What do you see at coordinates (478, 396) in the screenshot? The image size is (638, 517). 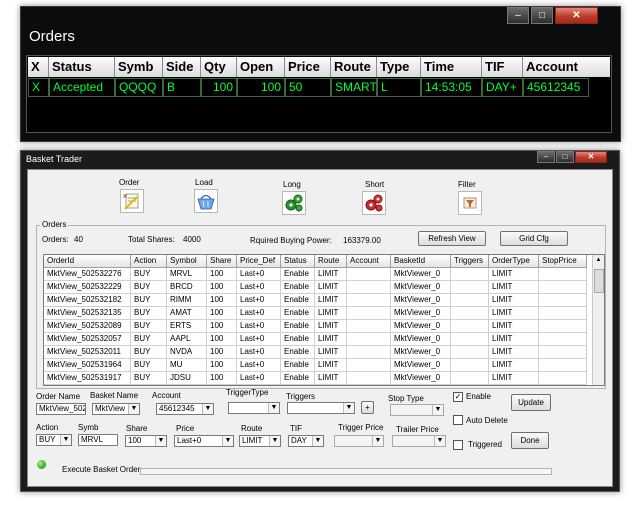 I see `enable-label: Enable` at bounding box center [478, 396].